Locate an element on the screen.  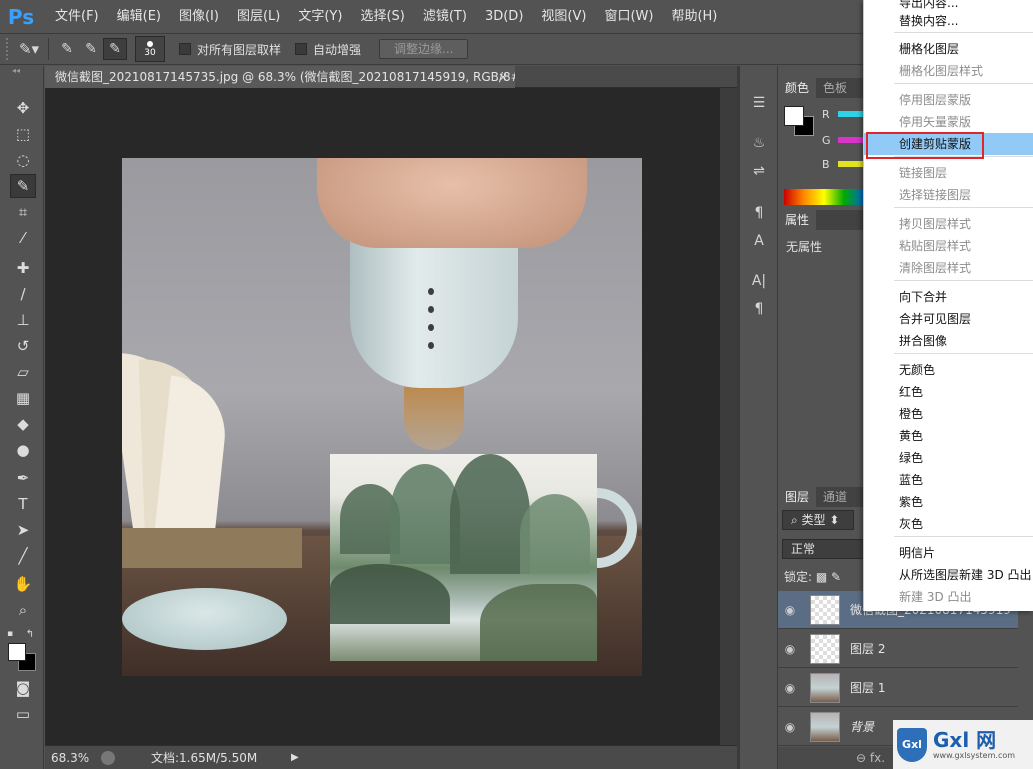
close-tab-icon: × is located at coordinates (503, 77).